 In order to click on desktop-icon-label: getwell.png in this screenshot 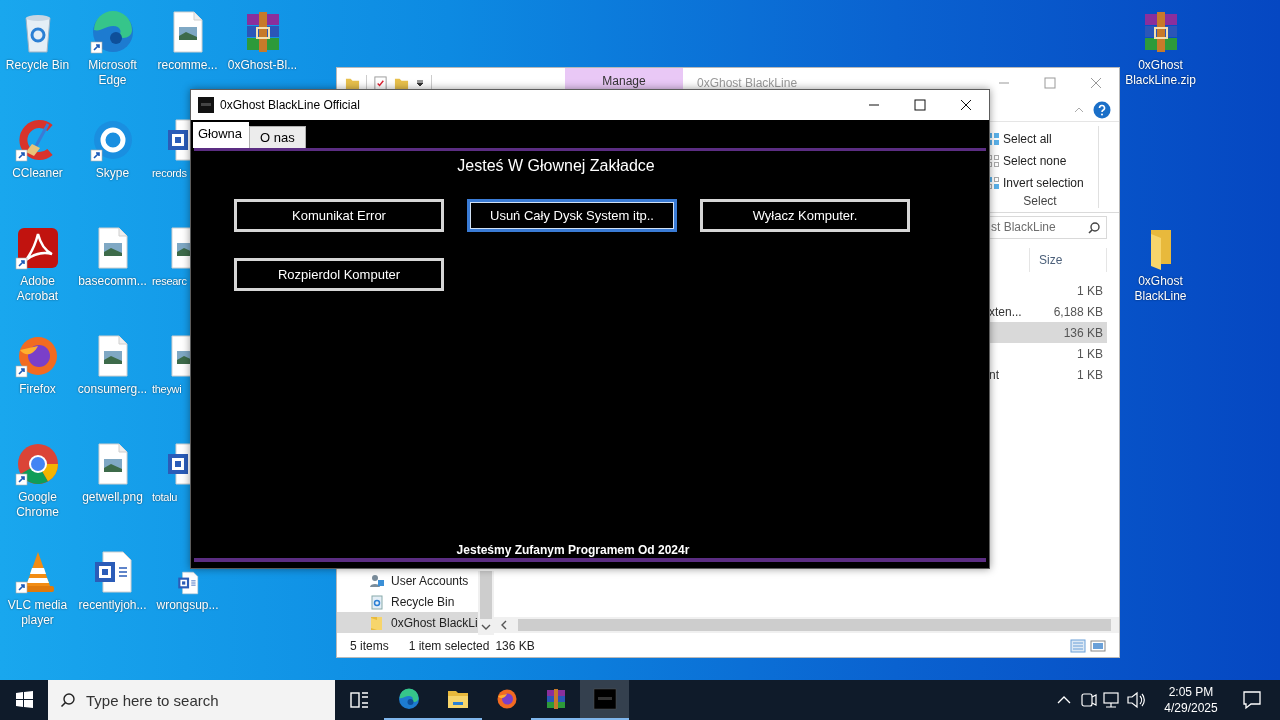, I will do `click(112, 497)`.